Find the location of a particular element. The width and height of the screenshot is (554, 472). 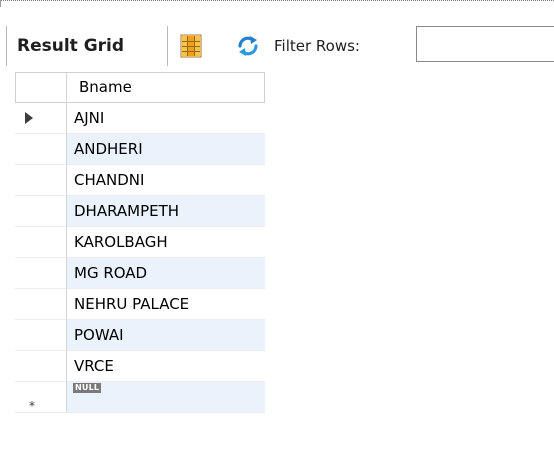

filter-rows-label: Filter Rows: is located at coordinates (317, 46).